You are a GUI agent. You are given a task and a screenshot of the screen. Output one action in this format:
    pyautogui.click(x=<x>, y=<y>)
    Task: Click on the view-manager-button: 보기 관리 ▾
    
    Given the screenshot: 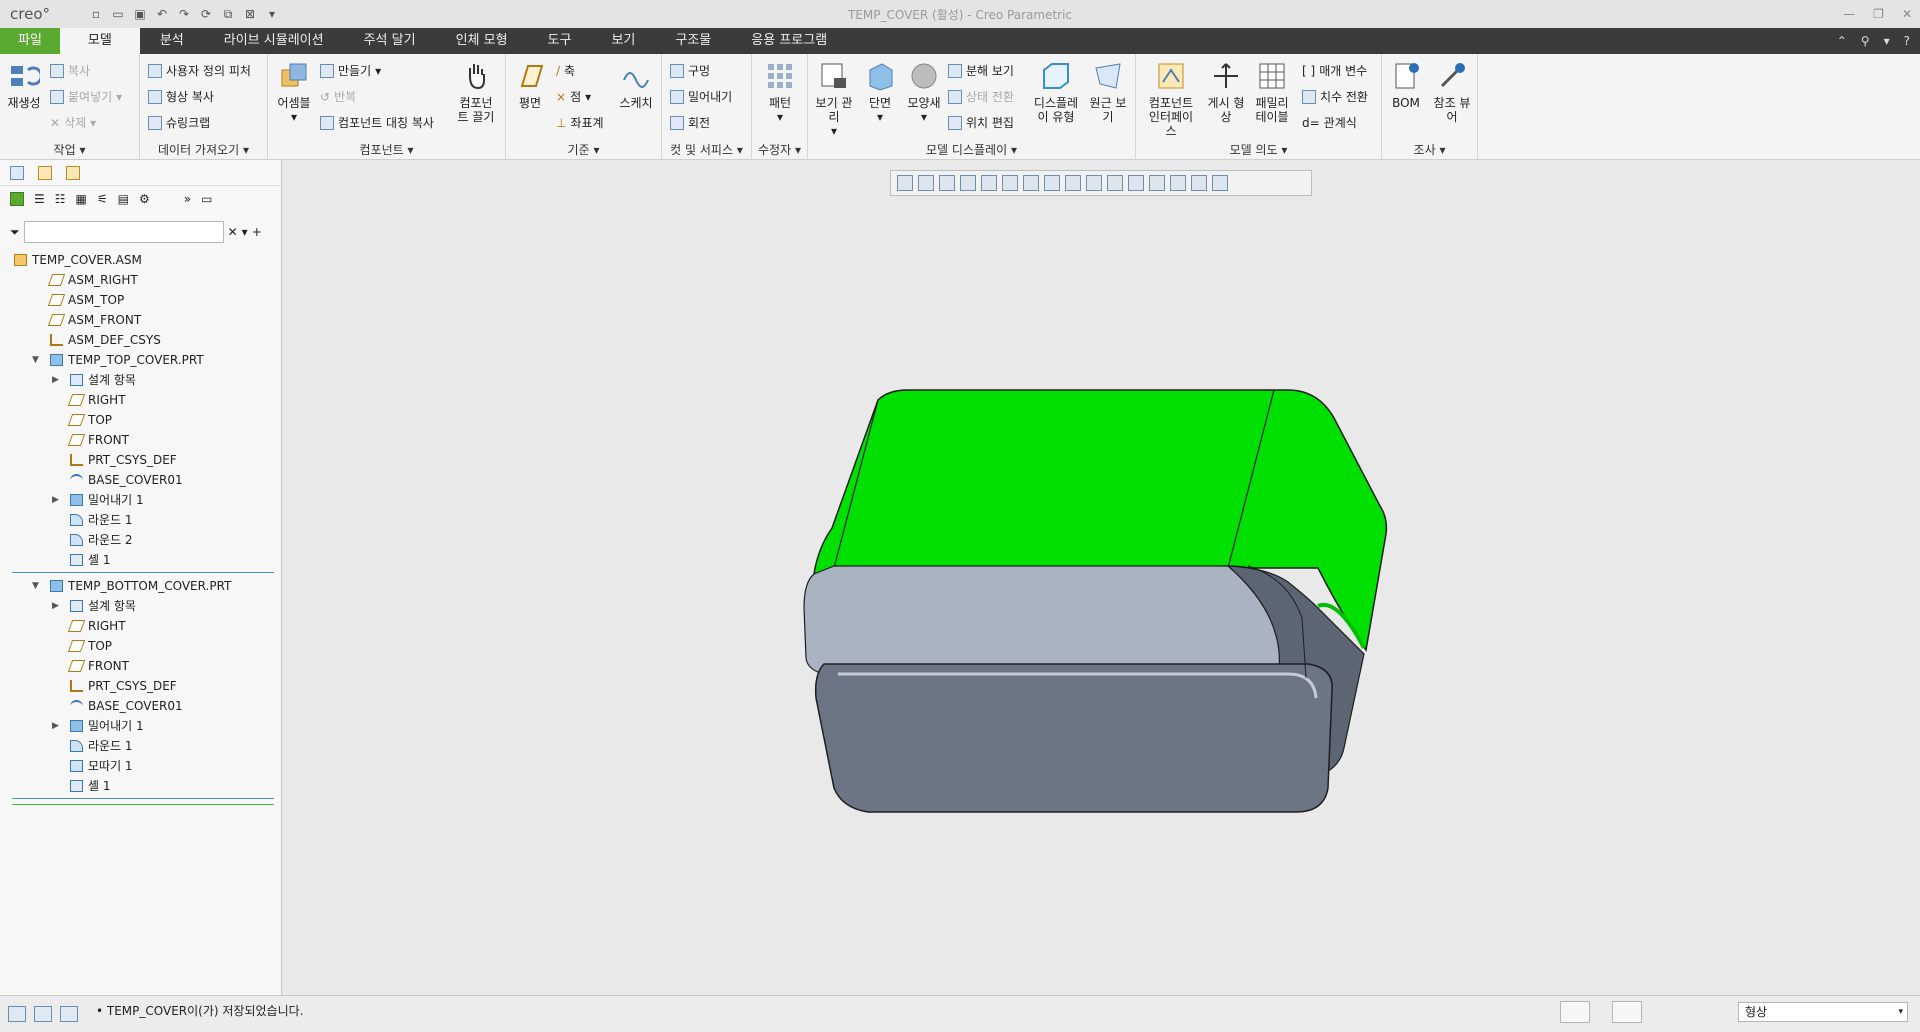 What is the action you would take?
    pyautogui.click(x=834, y=99)
    